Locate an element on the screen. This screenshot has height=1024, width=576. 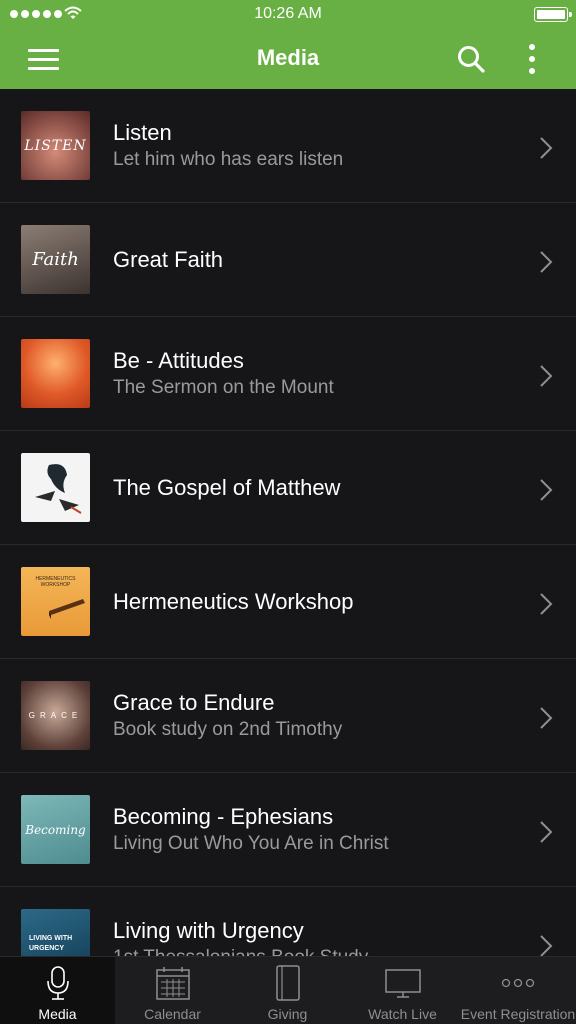
media-title: Grace to Endure is located at coordinates (194, 702).